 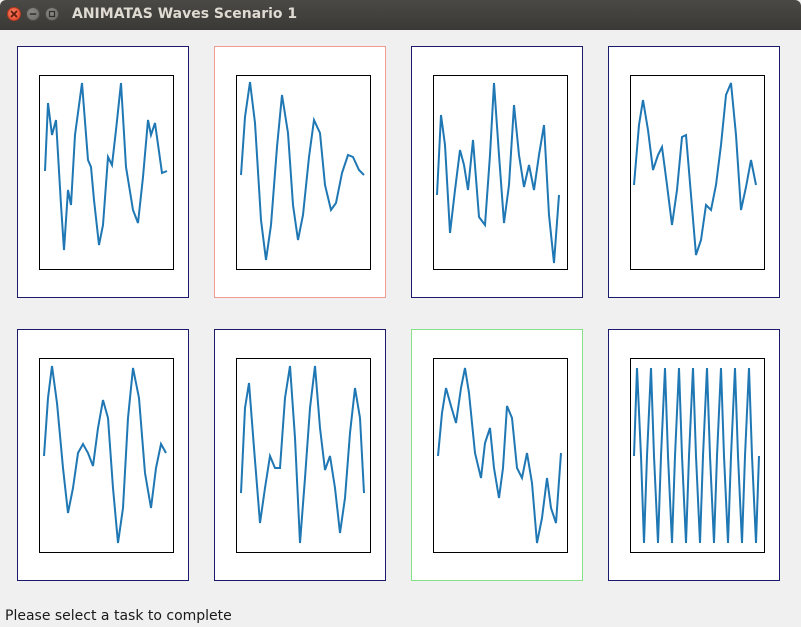 I want to click on close-icon, so click(x=14, y=14).